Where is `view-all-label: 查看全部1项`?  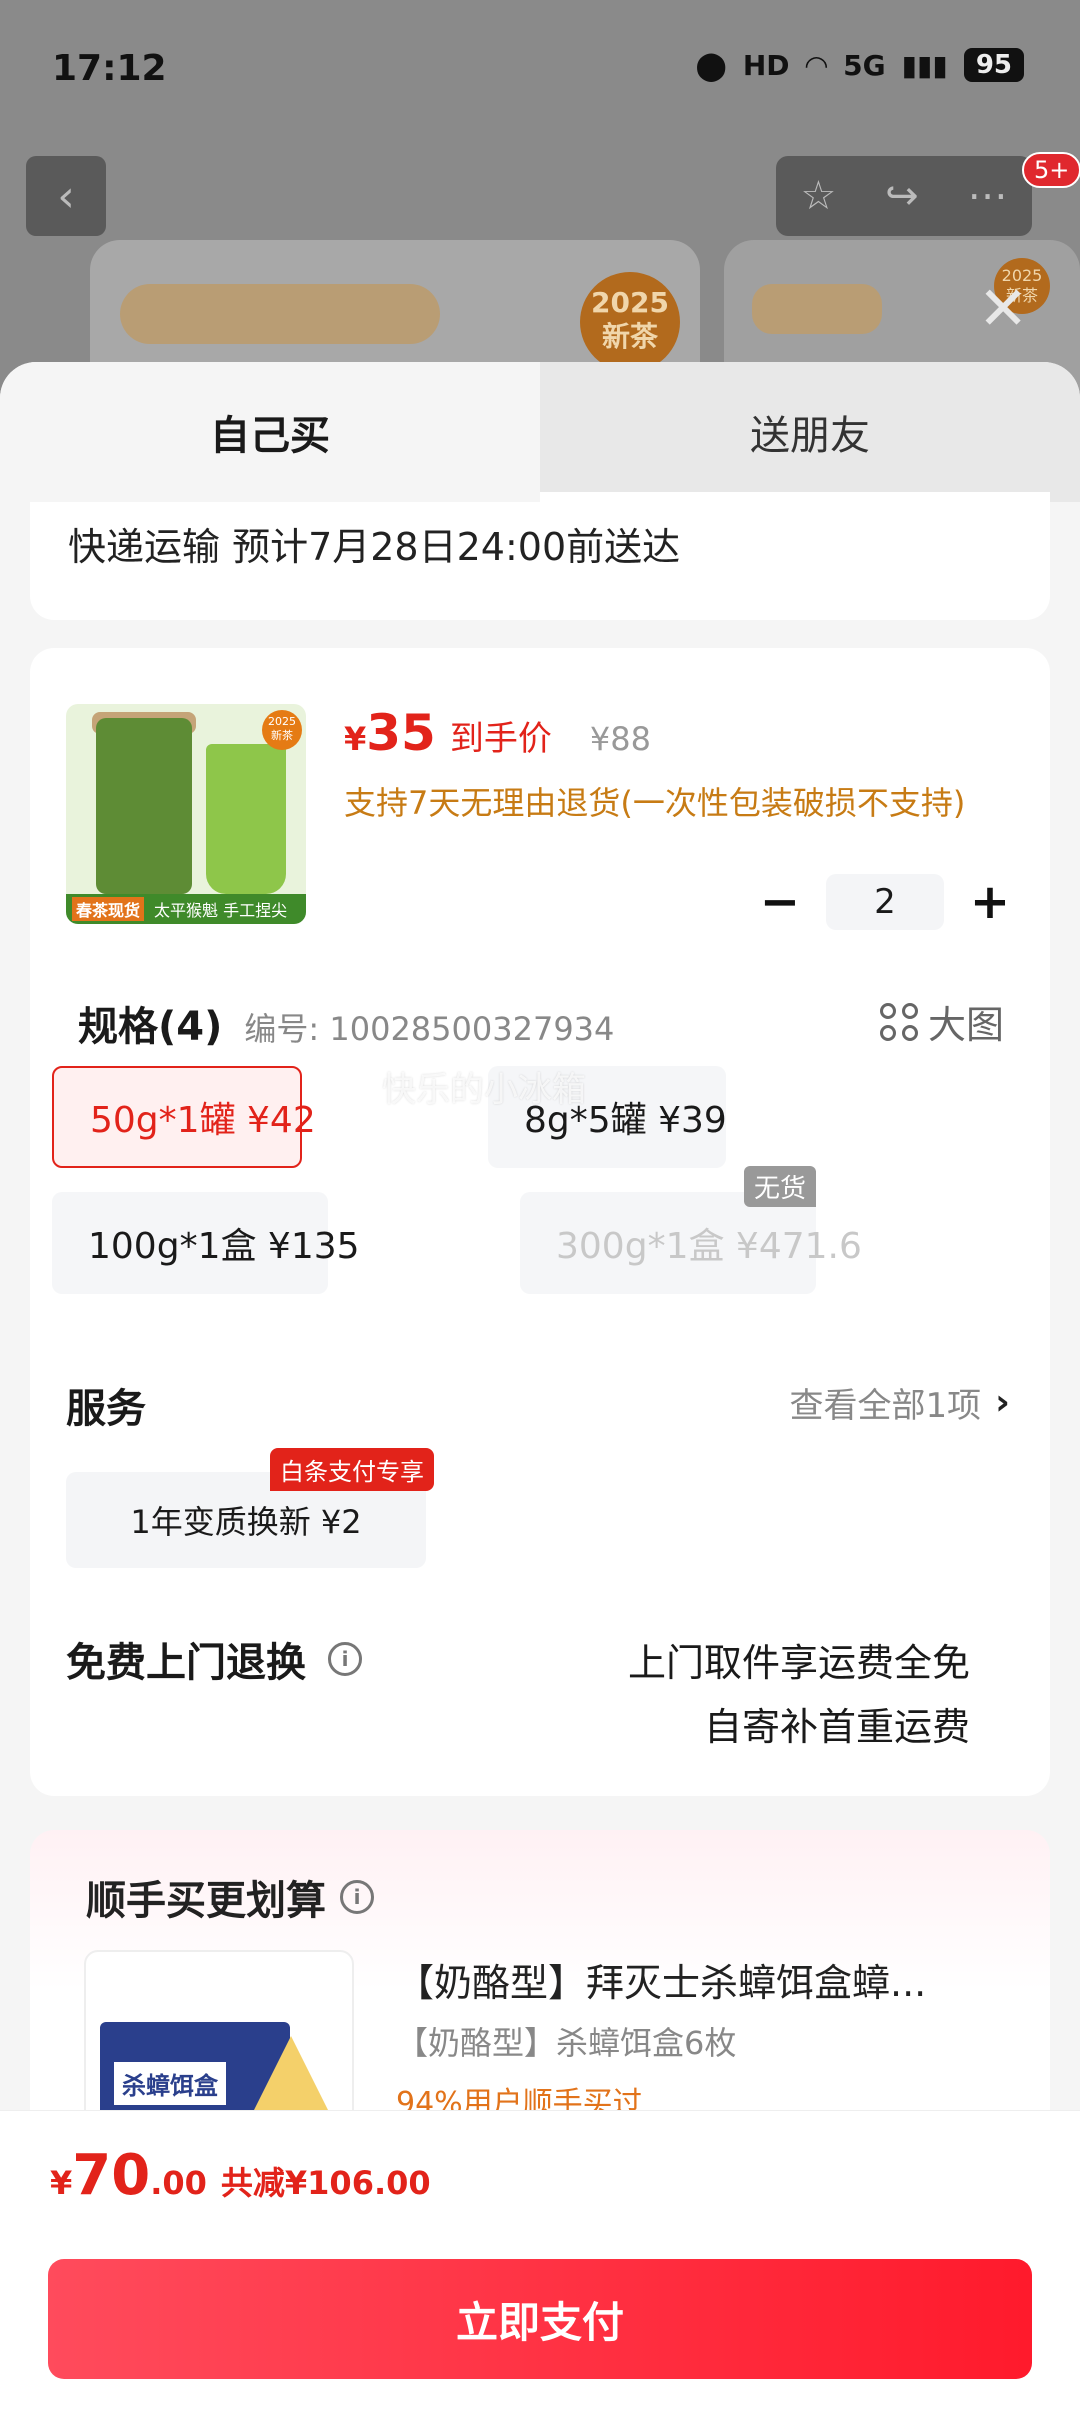 view-all-label: 查看全部1项 is located at coordinates (885, 1406).